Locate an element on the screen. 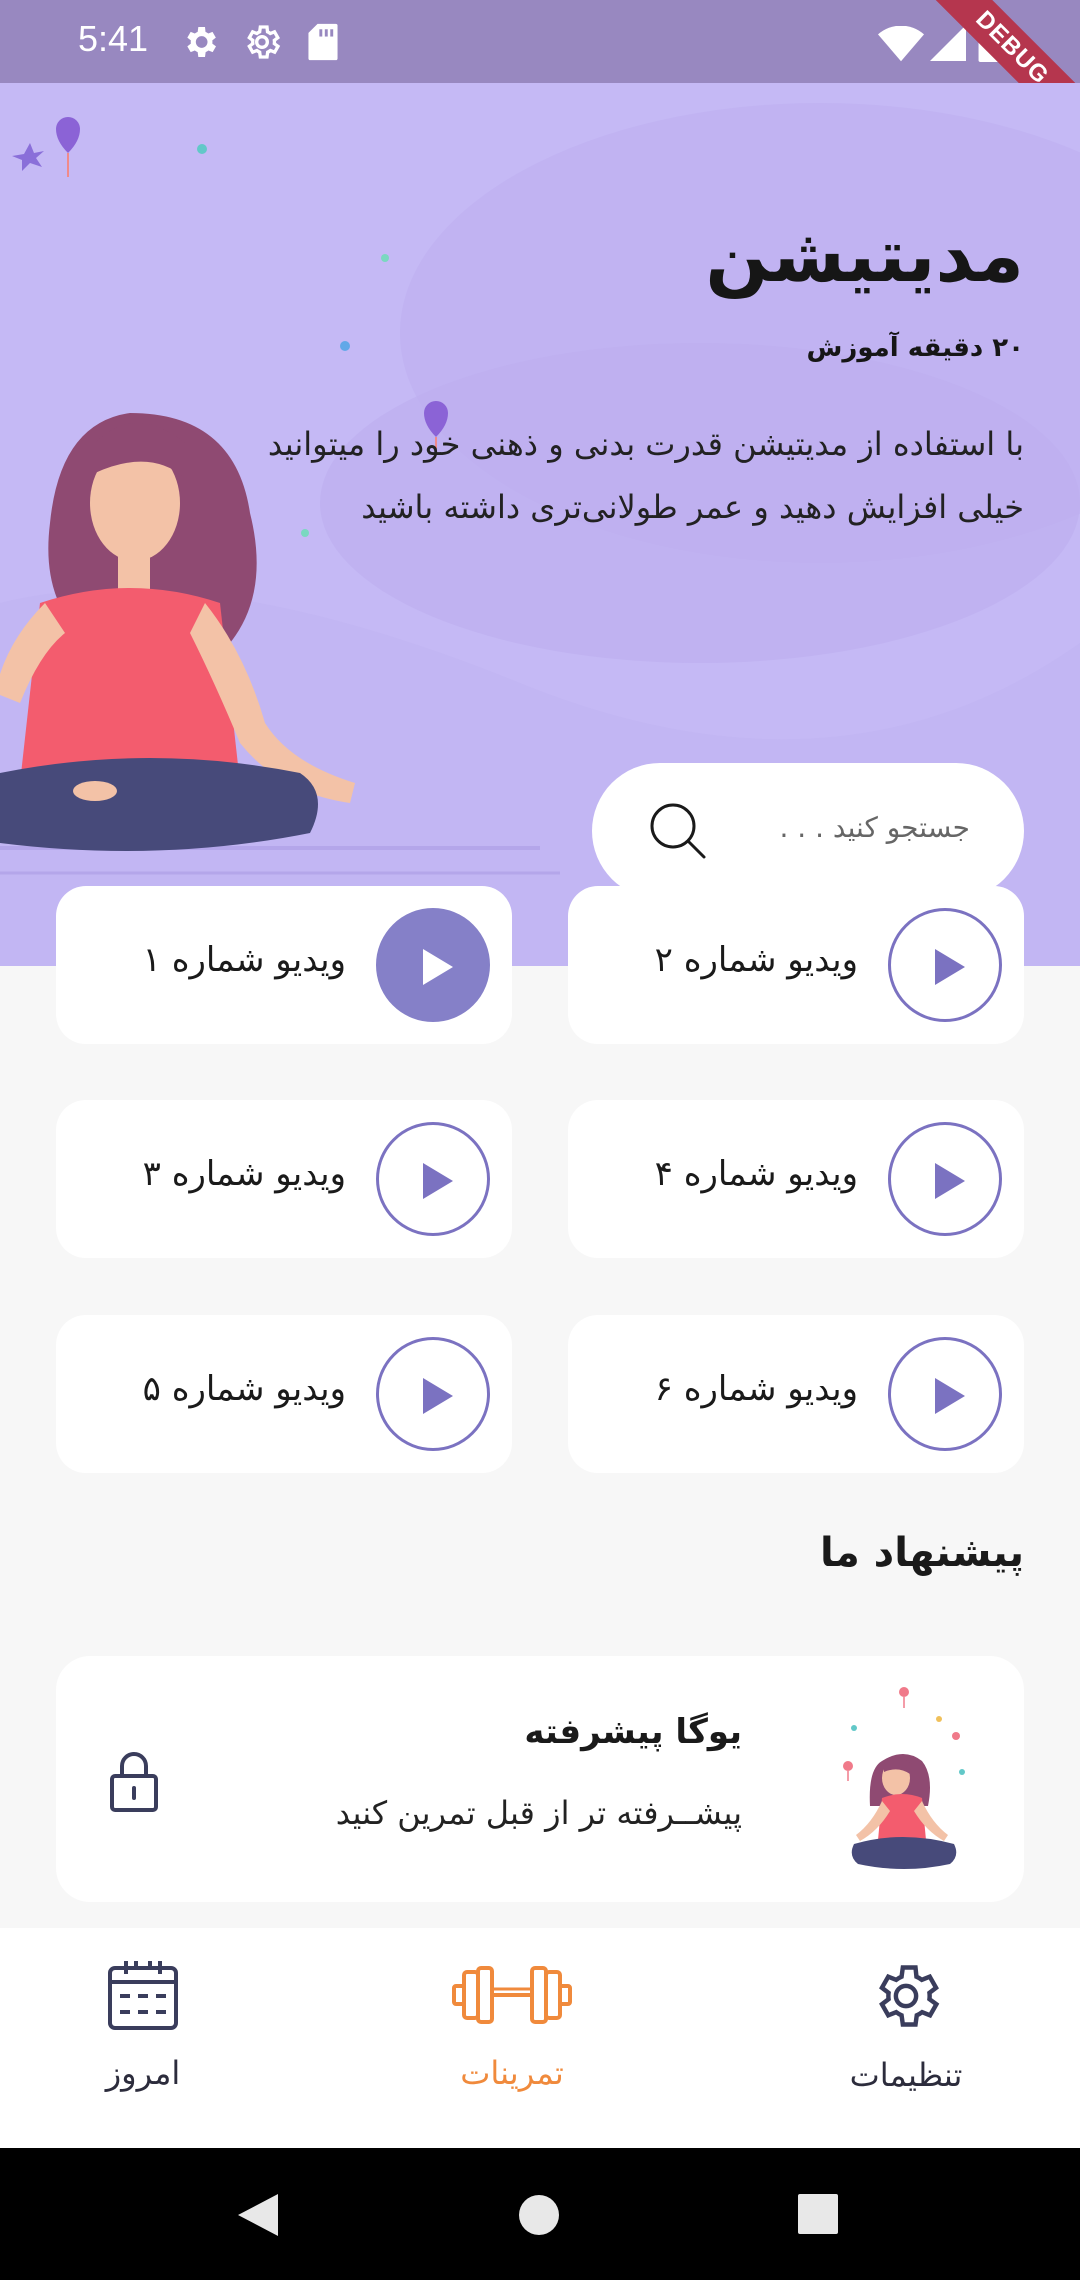 The height and width of the screenshot is (2280, 1080). search-icon is located at coordinates (678, 831).